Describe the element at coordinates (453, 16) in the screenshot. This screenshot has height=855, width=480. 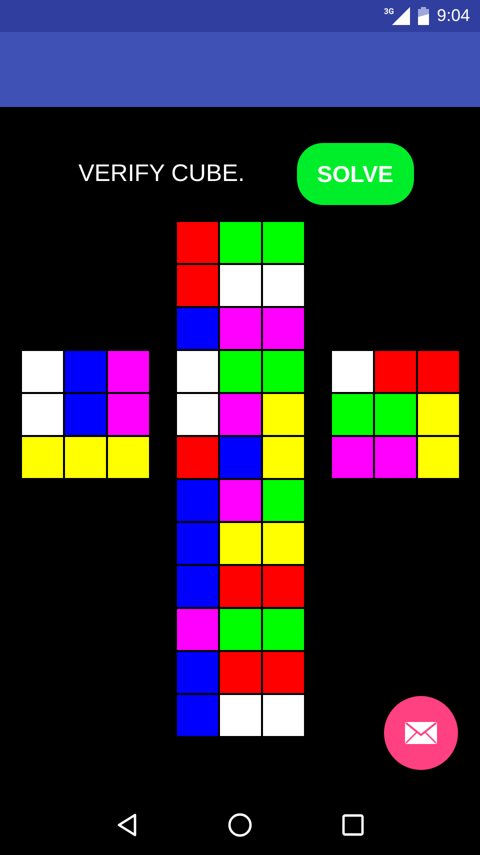
I see `clock: 9:04` at that location.